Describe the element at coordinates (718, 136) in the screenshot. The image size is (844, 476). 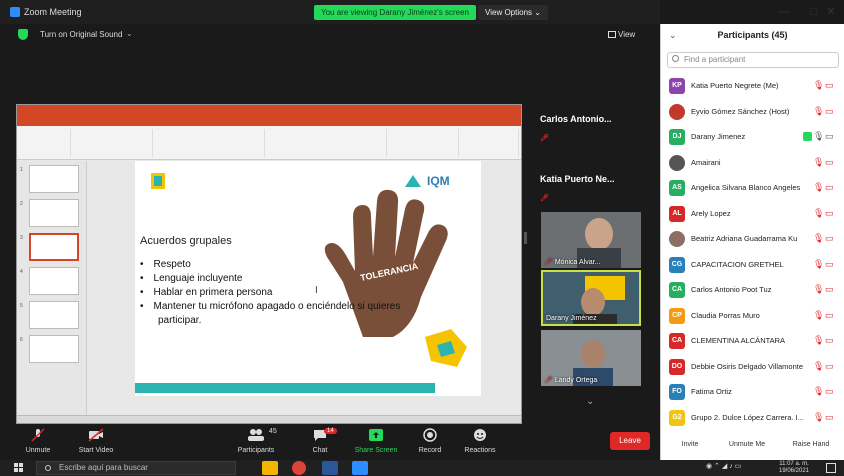
I see `participant-name: Darany Jimenez` at that location.